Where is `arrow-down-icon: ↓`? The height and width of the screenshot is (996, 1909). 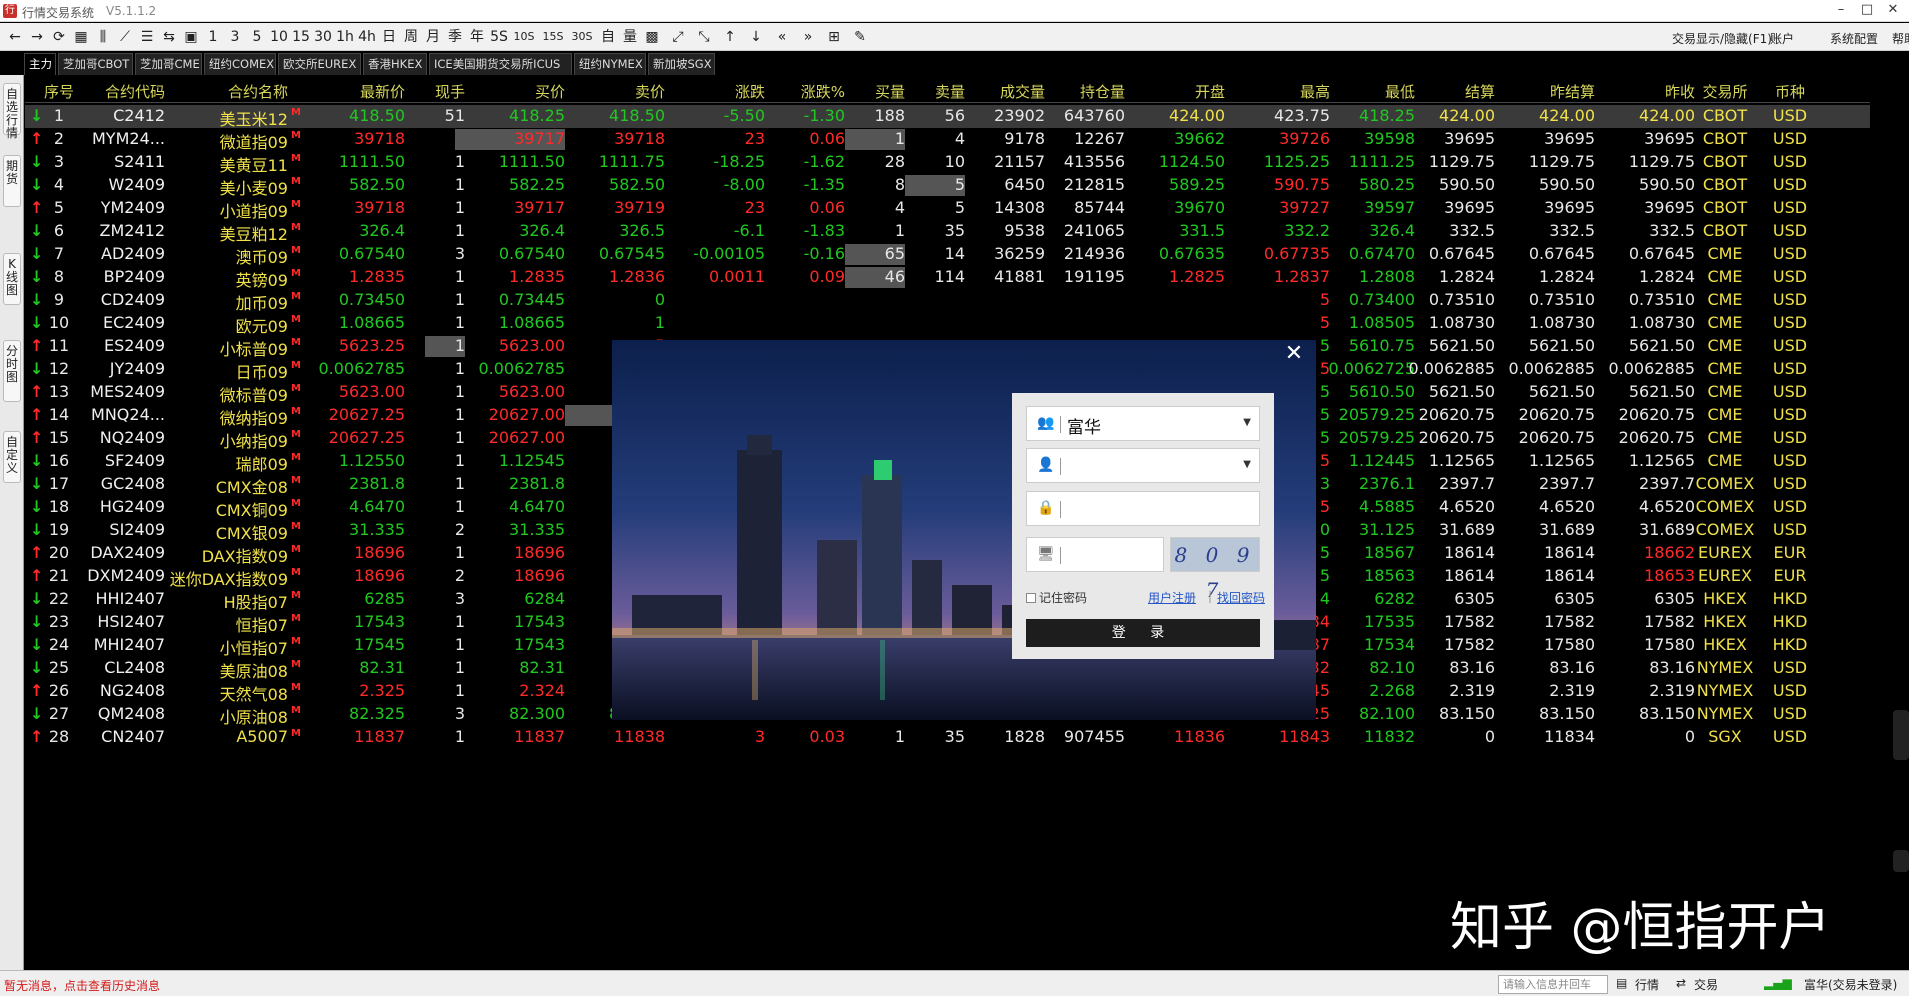 arrow-down-icon: ↓ is located at coordinates (756, 37).